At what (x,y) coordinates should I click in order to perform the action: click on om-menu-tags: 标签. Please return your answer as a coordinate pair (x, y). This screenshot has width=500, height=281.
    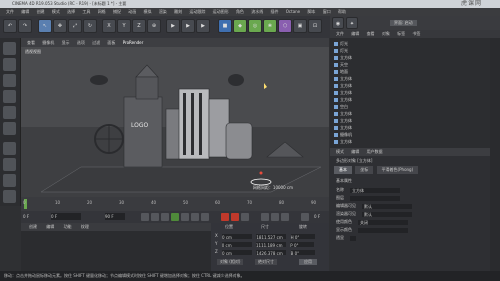
    Looking at the image, I should click on (401, 33).